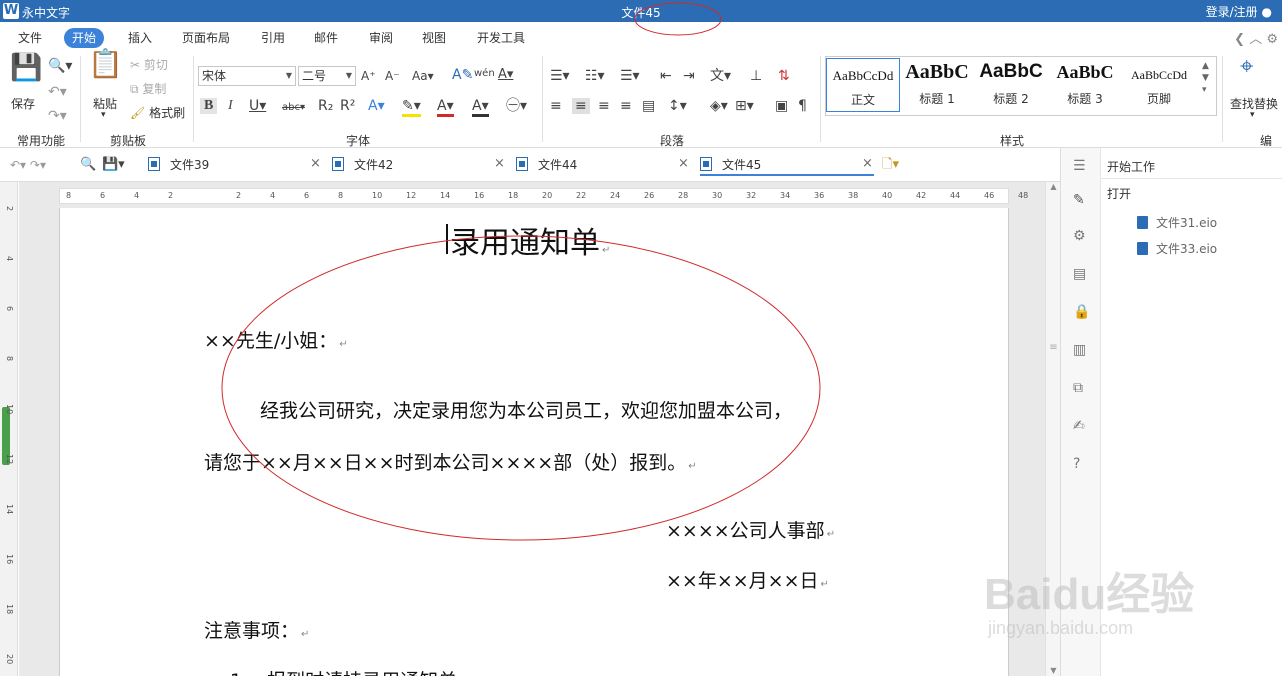 The image size is (1282, 676). I want to click on redo-icon: ↷▾, so click(57, 116).